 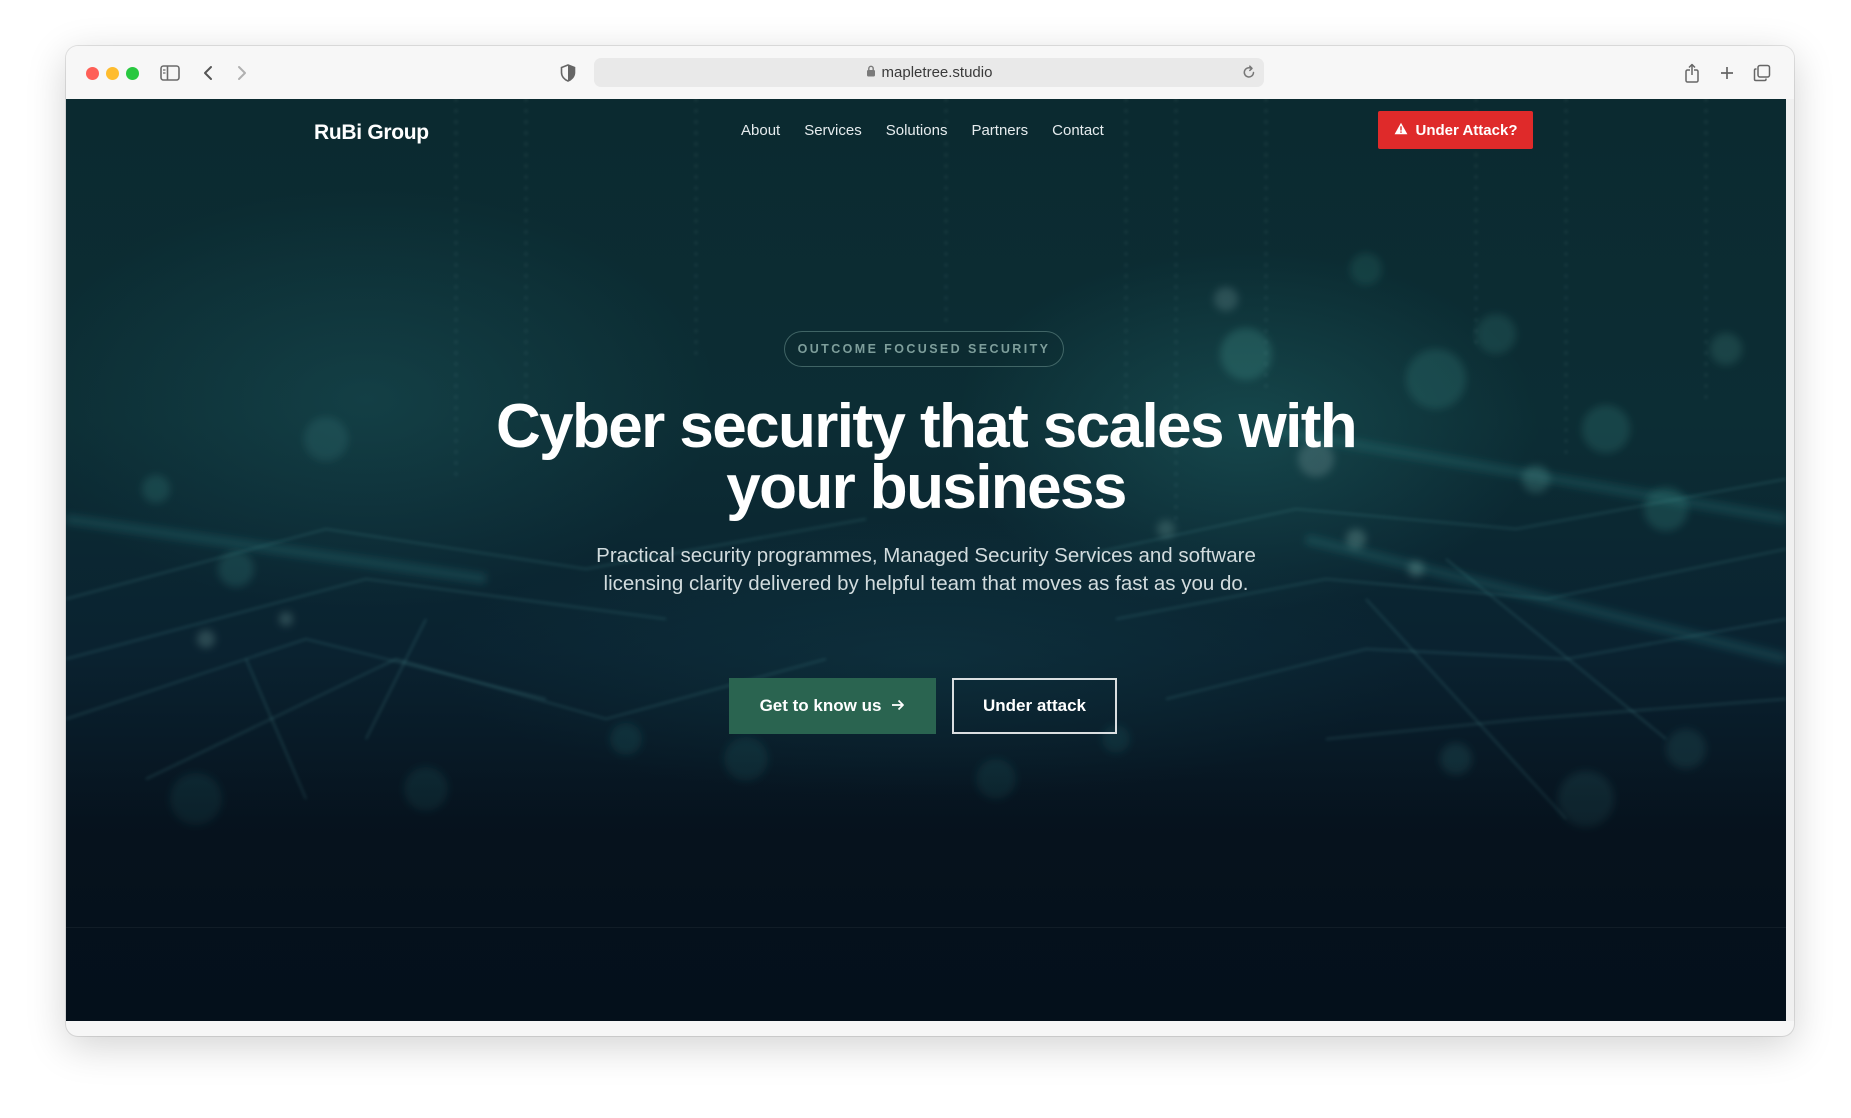 I want to click on lock-icon, so click(x=871, y=72).